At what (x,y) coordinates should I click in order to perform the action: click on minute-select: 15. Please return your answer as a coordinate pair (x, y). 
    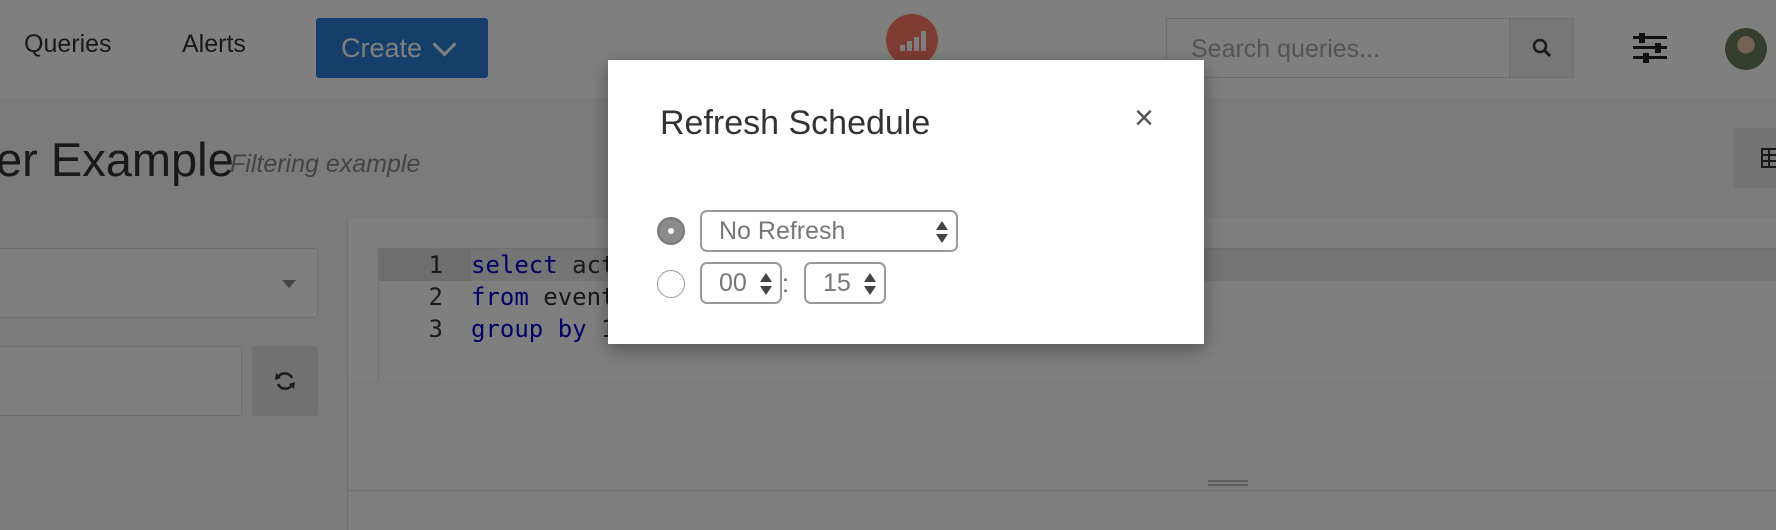
    Looking at the image, I should click on (845, 283).